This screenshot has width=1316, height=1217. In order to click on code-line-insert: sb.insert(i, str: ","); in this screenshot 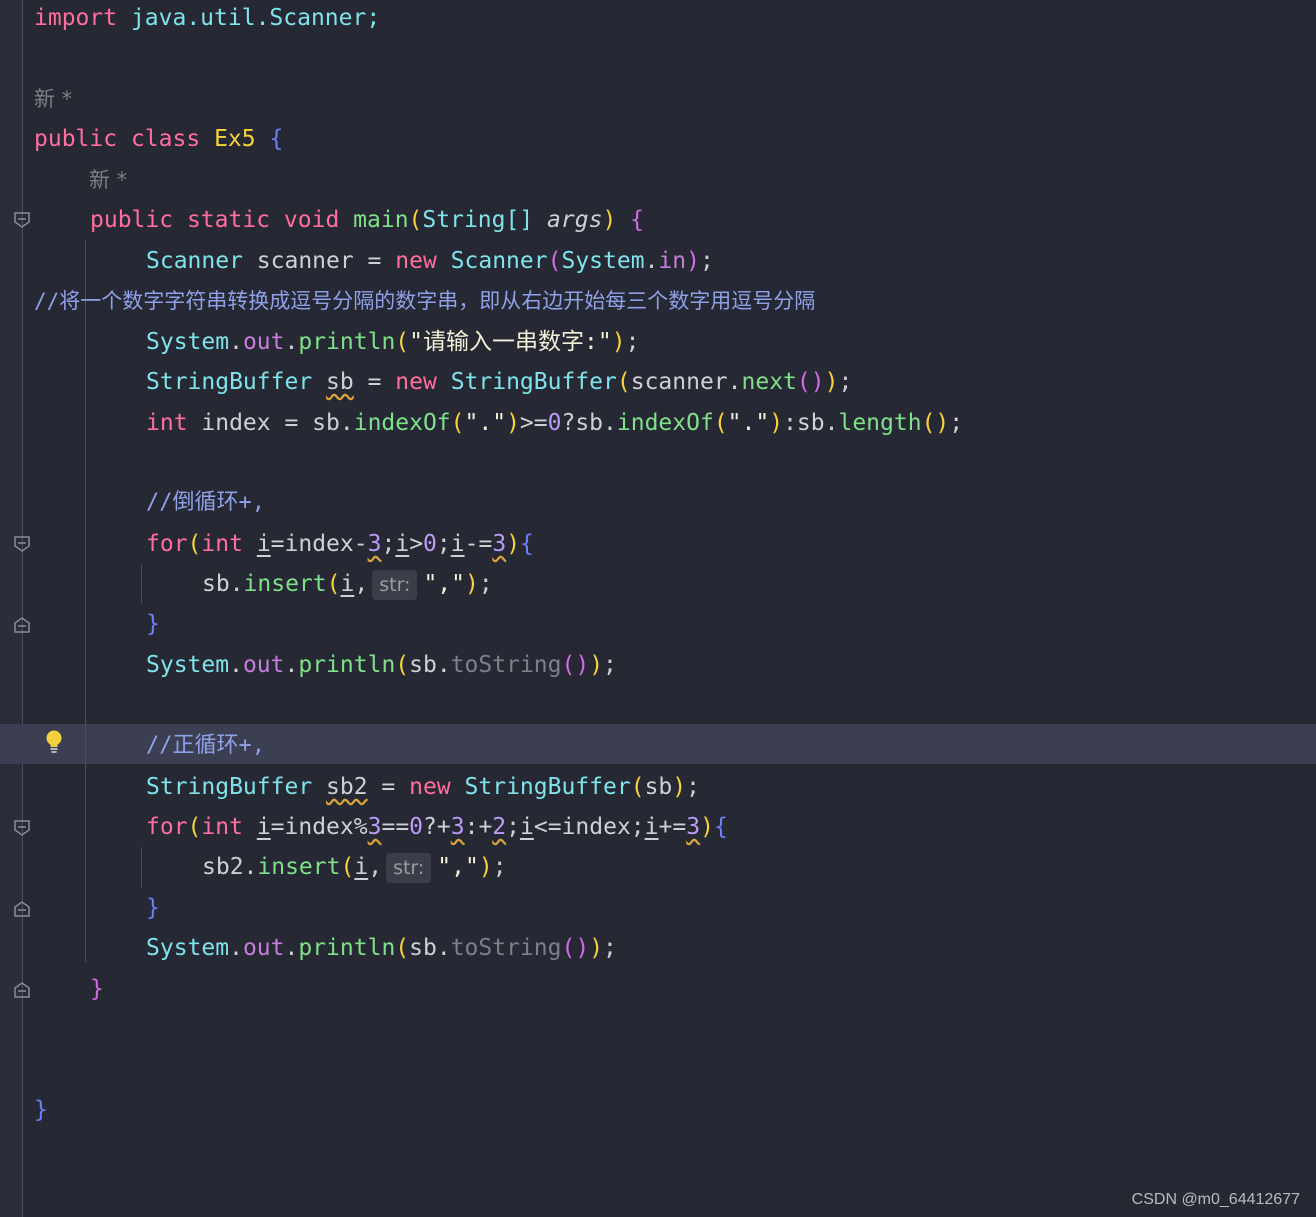, I will do `click(347, 584)`.